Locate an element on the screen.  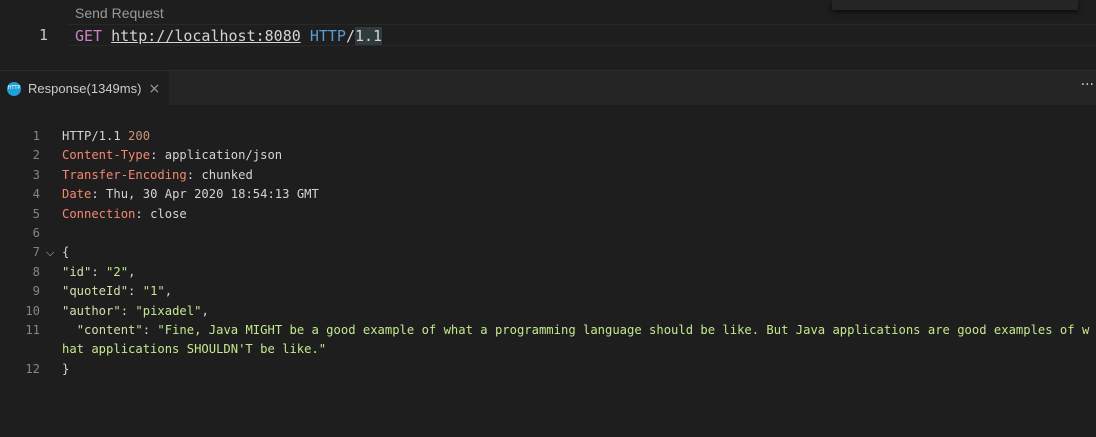
open-brace: { is located at coordinates (66, 252).